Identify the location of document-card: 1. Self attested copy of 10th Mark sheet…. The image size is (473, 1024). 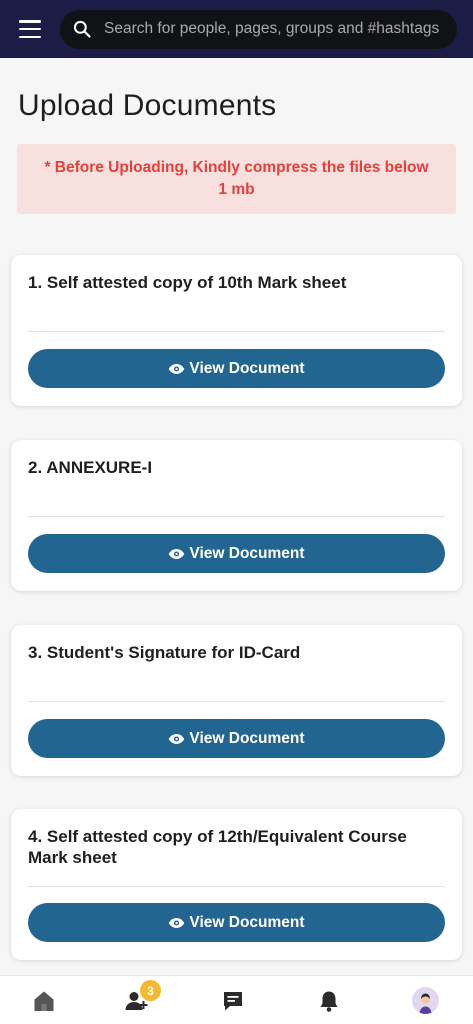
(236, 330).